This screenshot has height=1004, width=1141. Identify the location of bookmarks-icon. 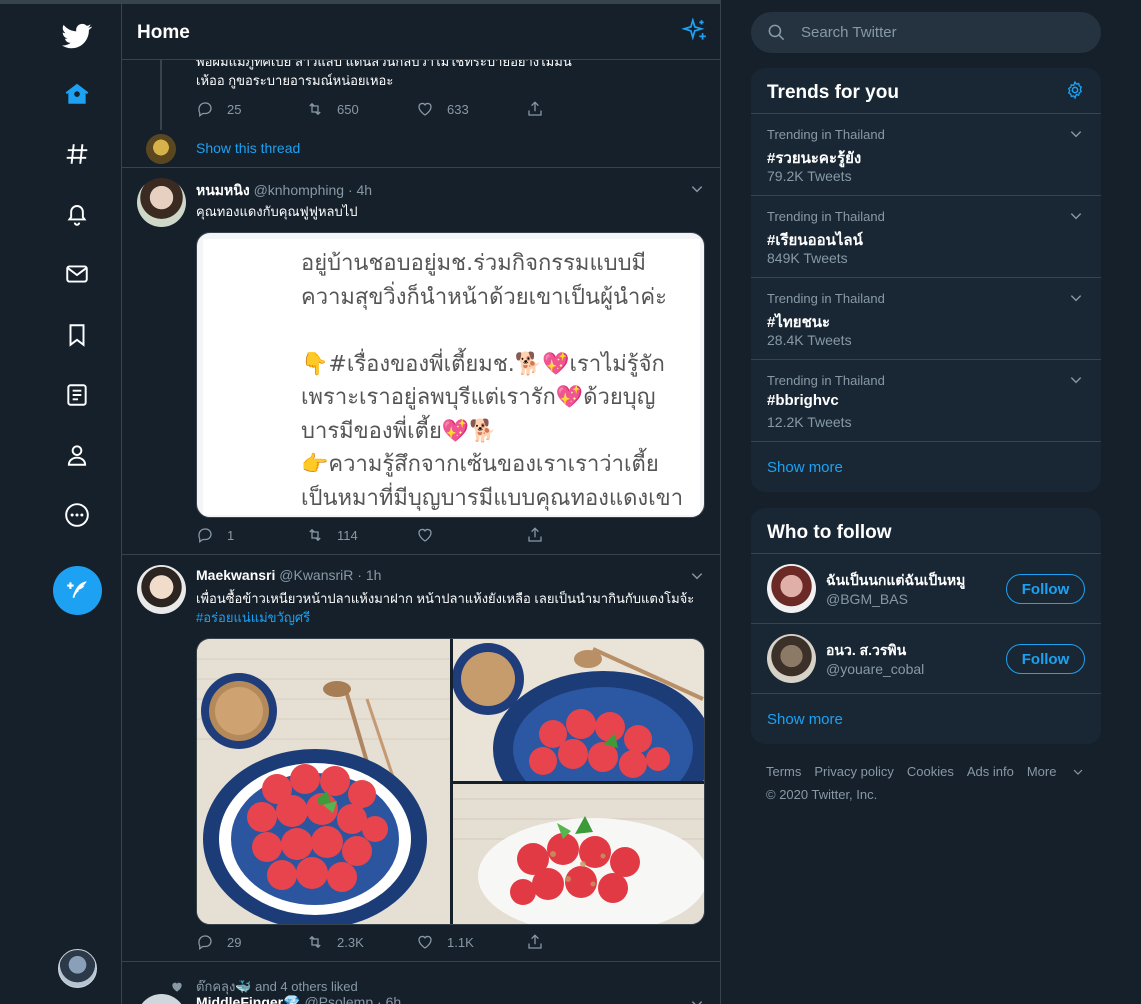
(77, 335).